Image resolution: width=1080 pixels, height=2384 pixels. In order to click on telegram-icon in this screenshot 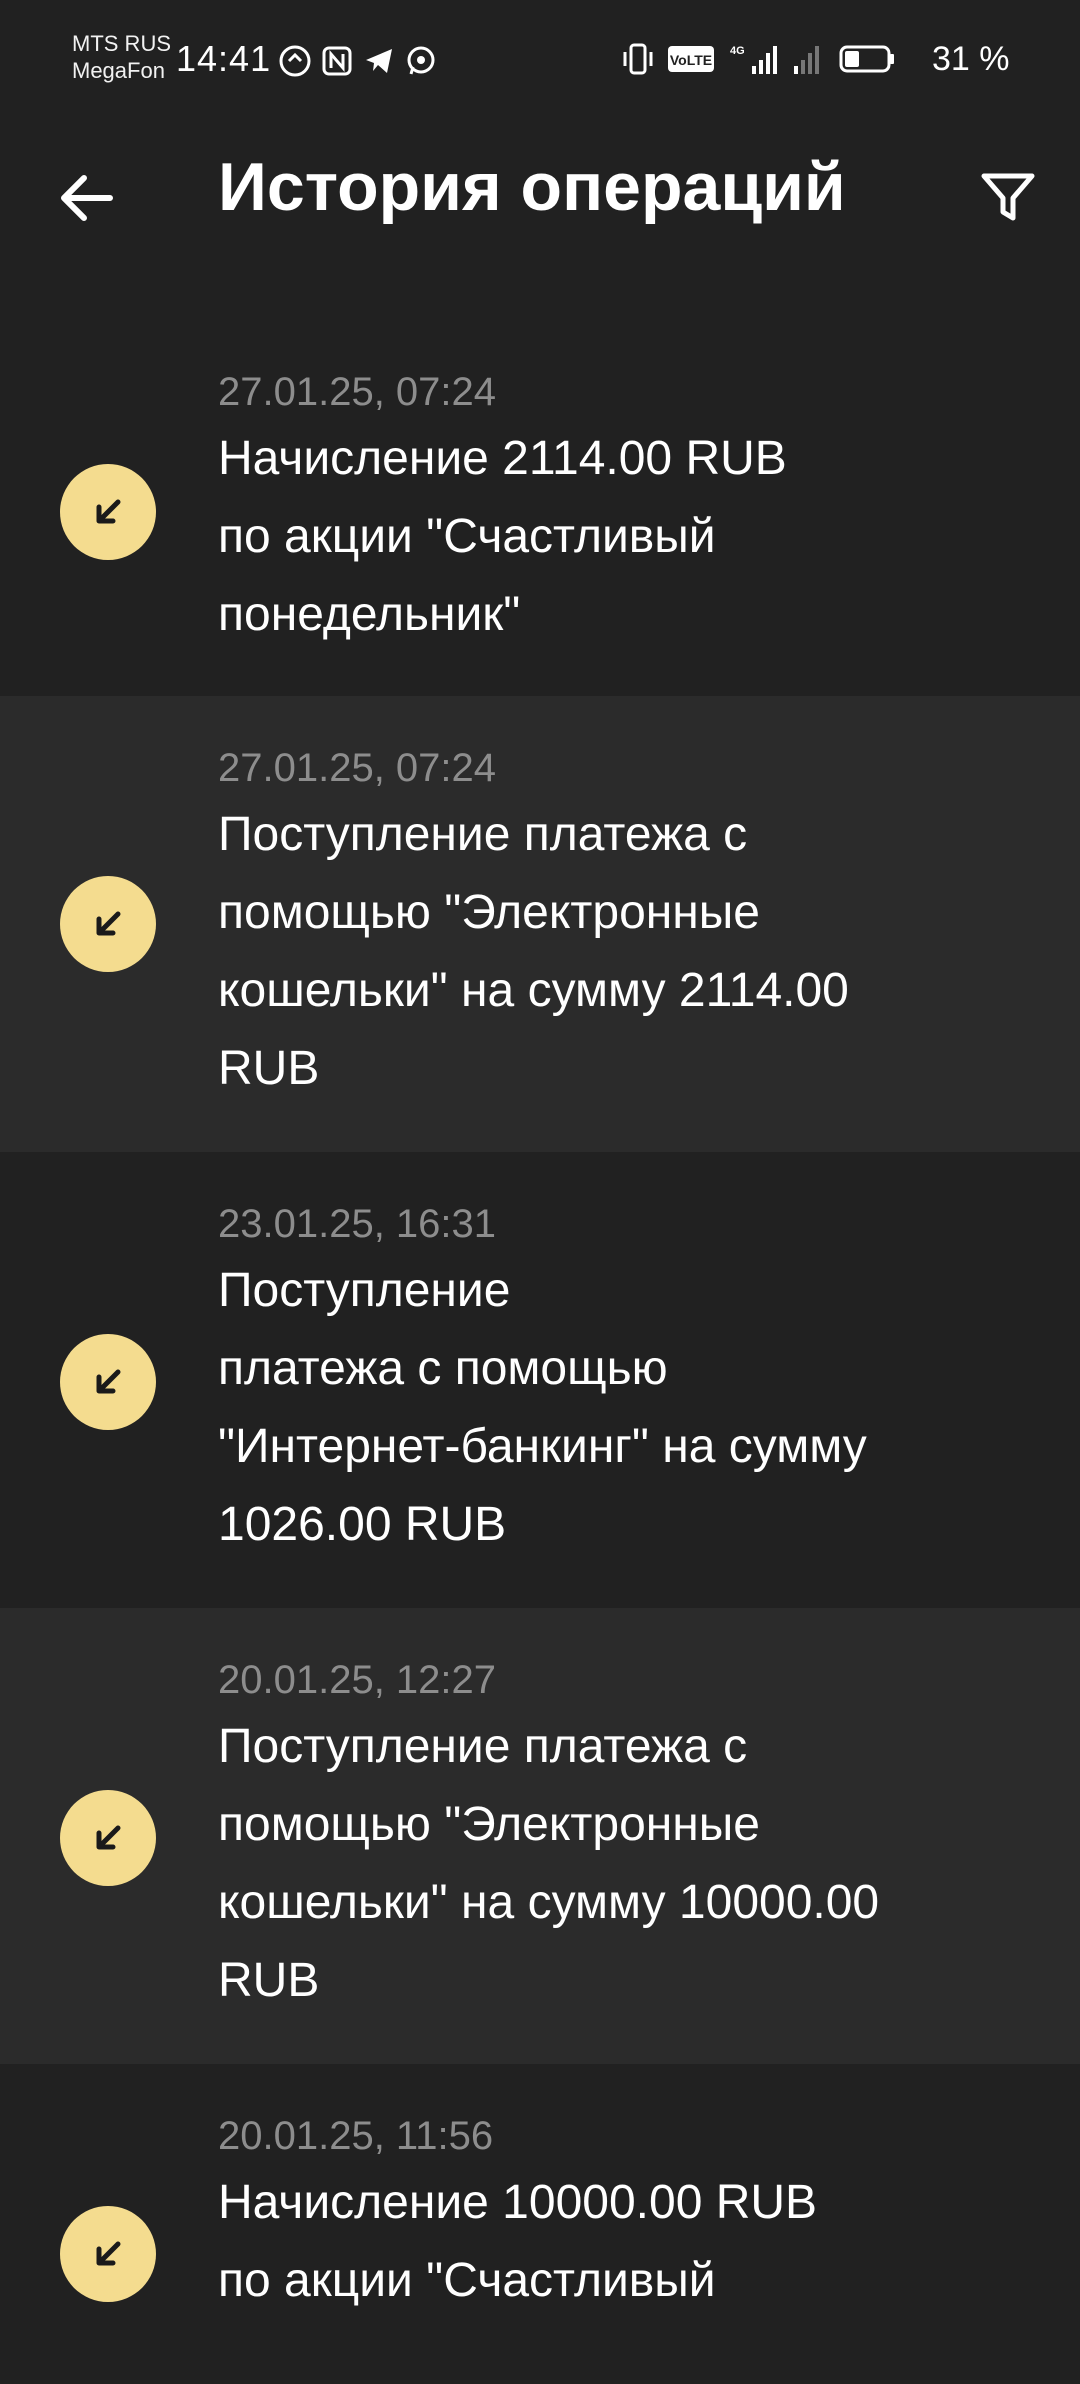, I will do `click(379, 61)`.